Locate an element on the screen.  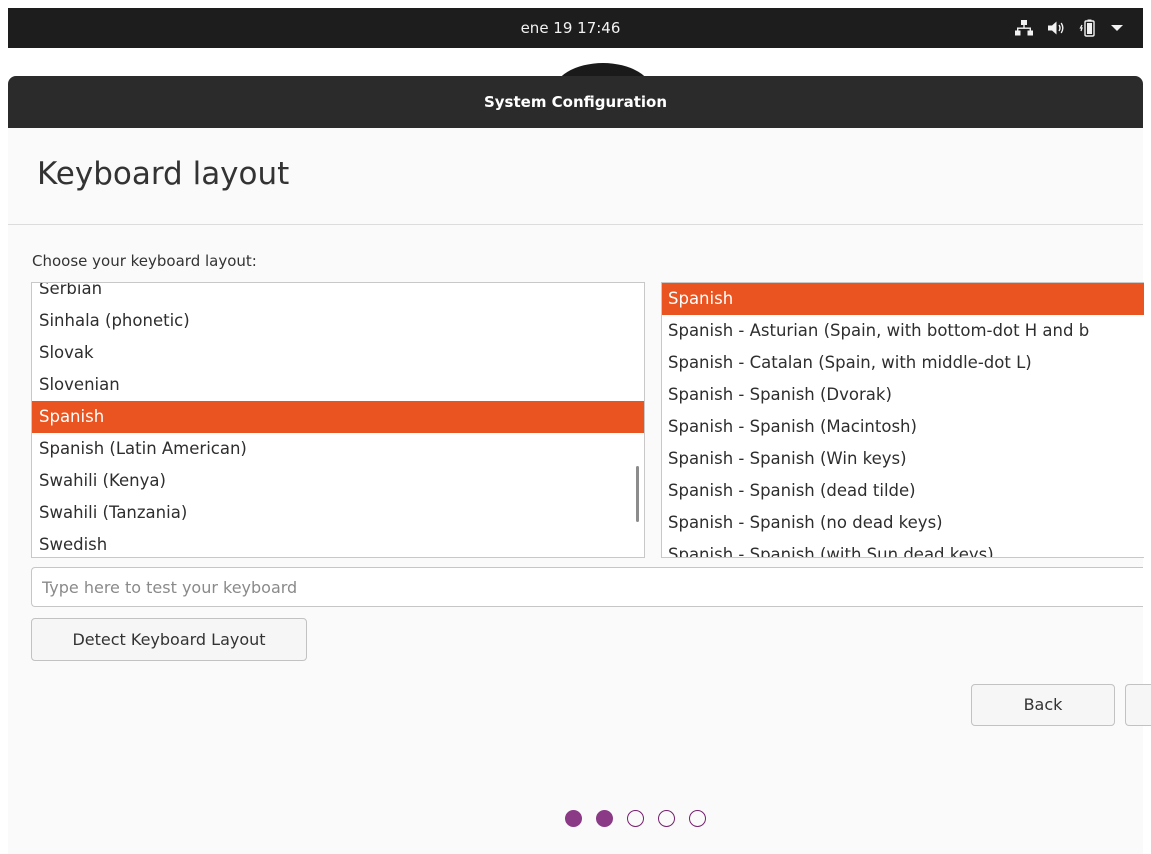
battery-icon is located at coordinates (1088, 28).